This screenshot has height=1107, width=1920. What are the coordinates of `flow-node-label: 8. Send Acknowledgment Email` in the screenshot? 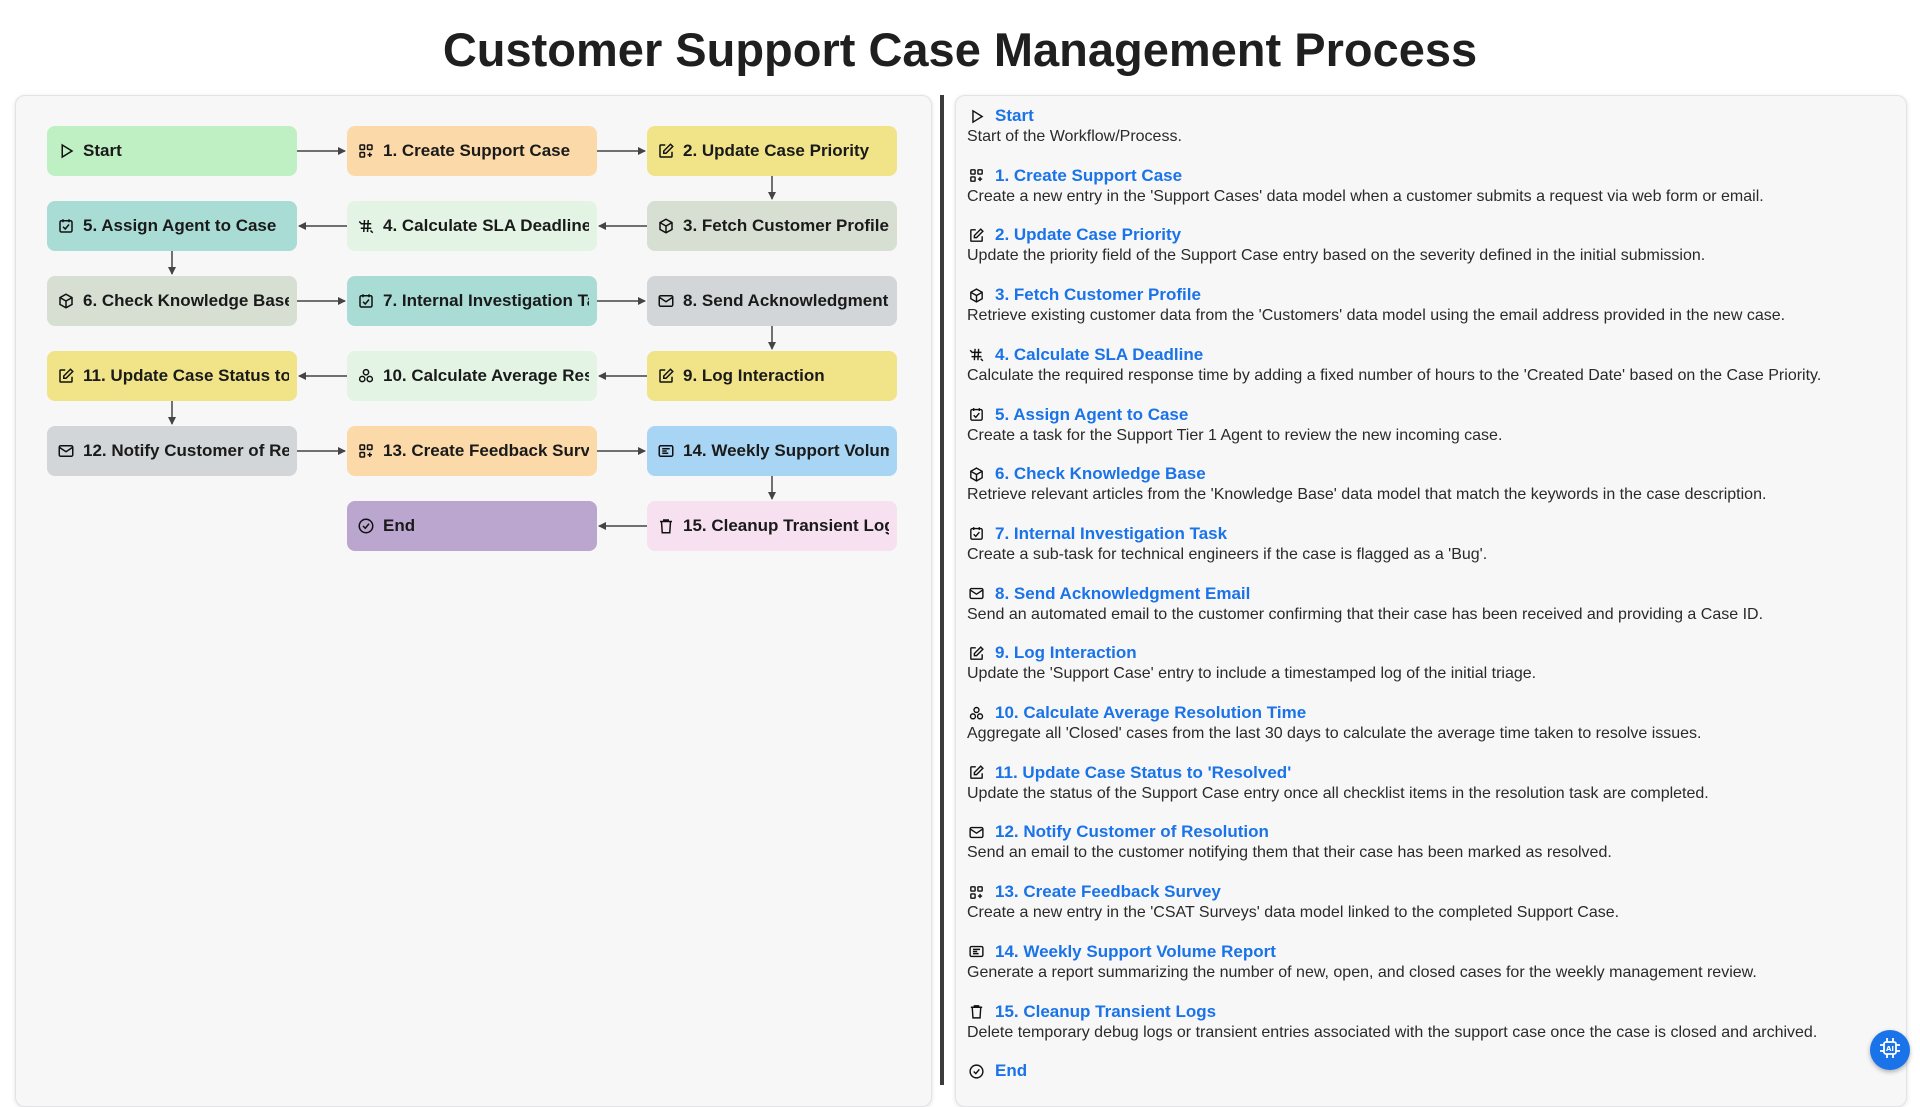 It's located at (786, 300).